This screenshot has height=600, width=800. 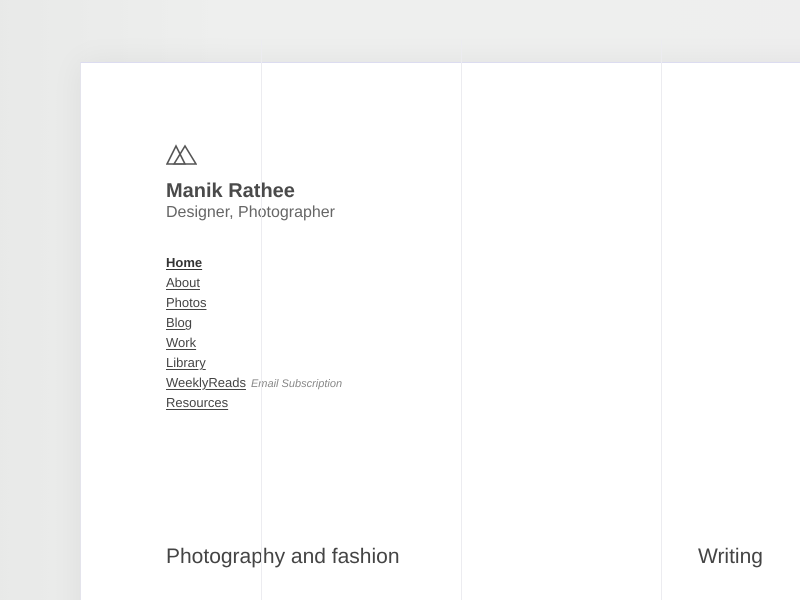 What do you see at coordinates (231, 191) in the screenshot?
I see `site-name: Manik Rathee` at bounding box center [231, 191].